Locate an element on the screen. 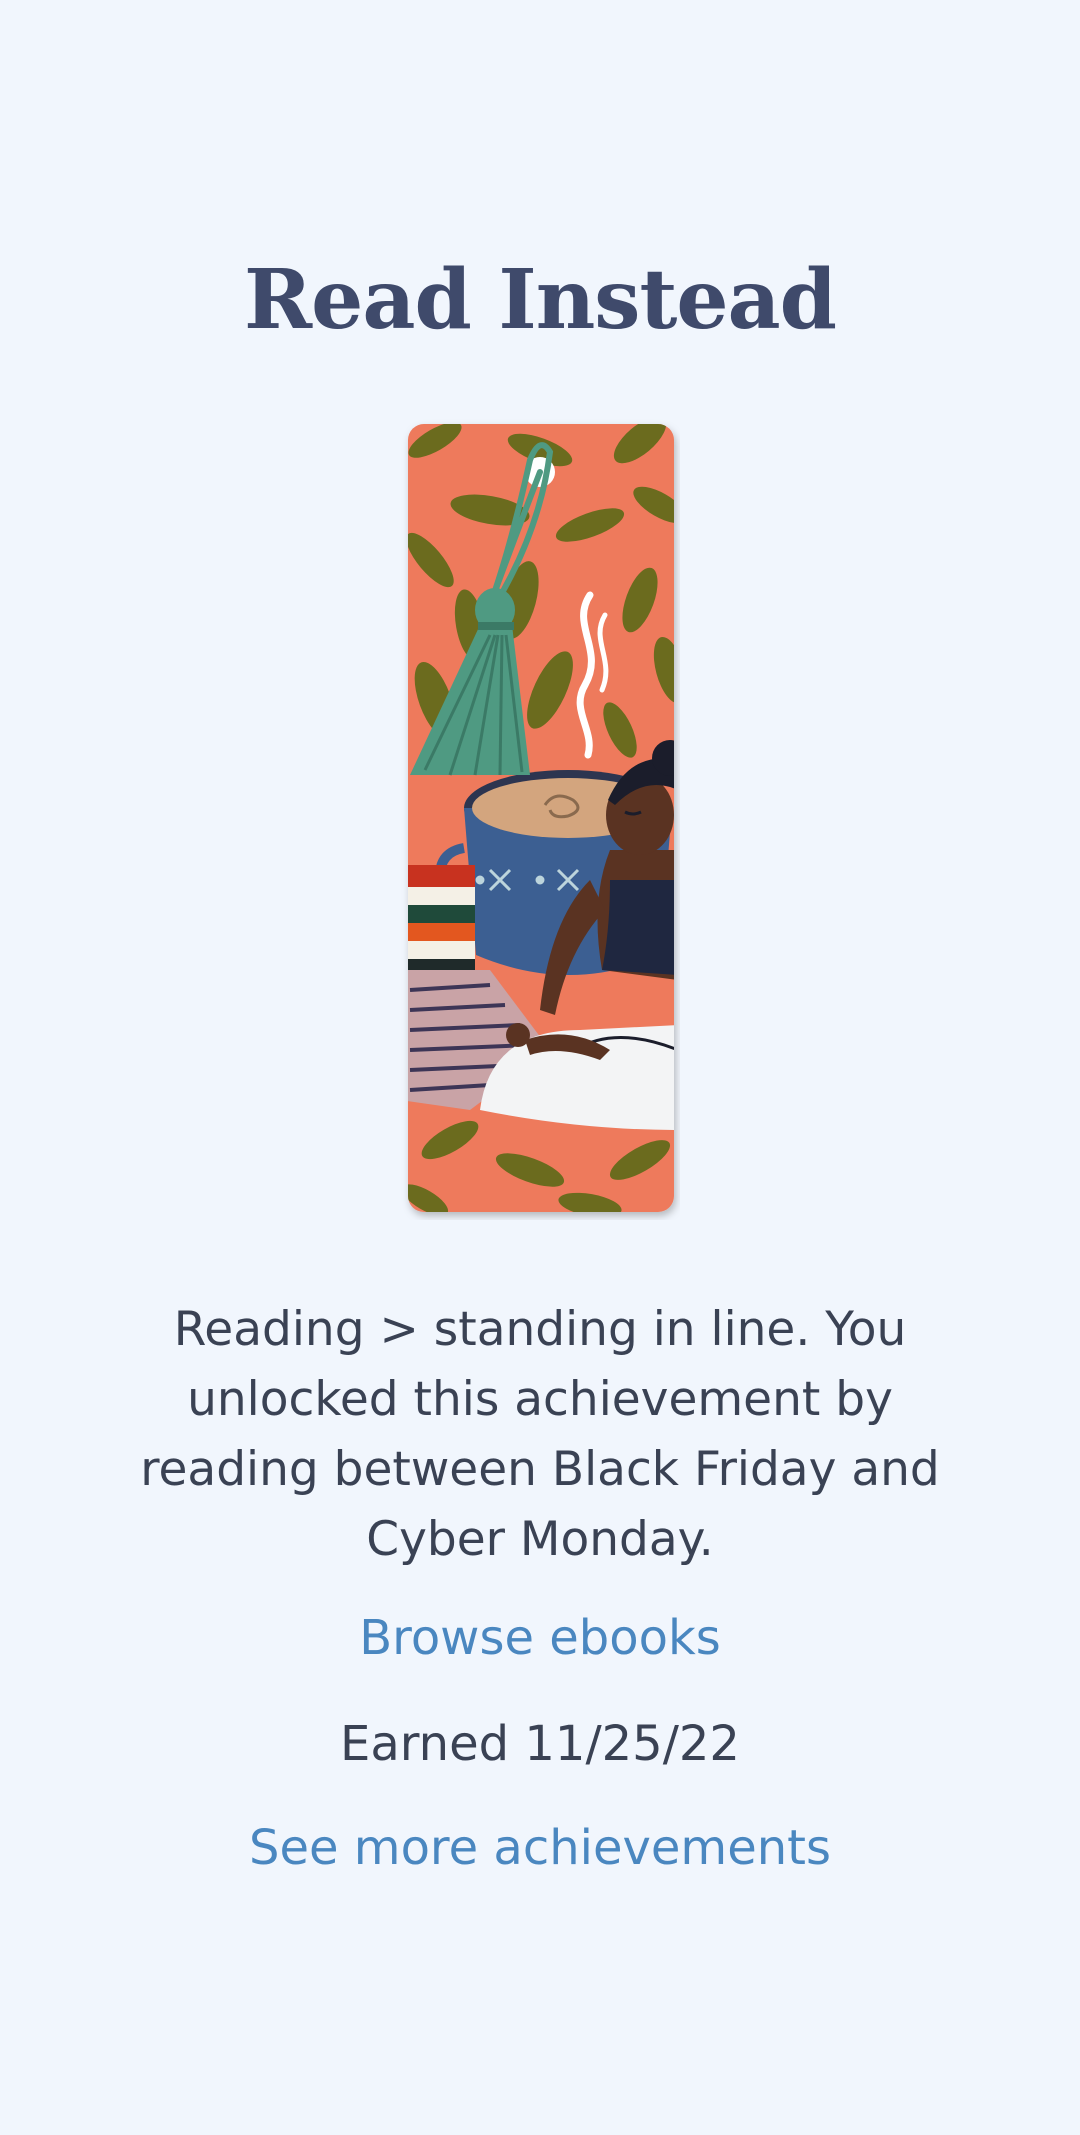 The width and height of the screenshot is (1080, 2135). bookmark-illustration is located at coordinates (510, 815).